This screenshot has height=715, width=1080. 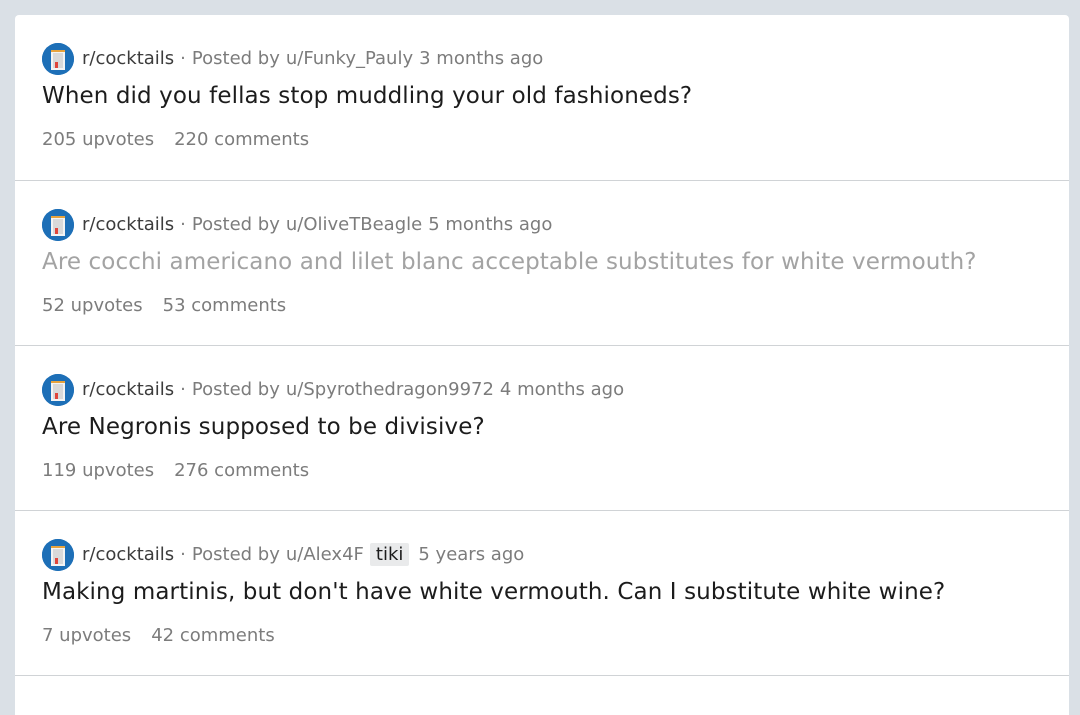 What do you see at coordinates (87, 635) in the screenshot?
I see `upvote-count: 7 upvotes` at bounding box center [87, 635].